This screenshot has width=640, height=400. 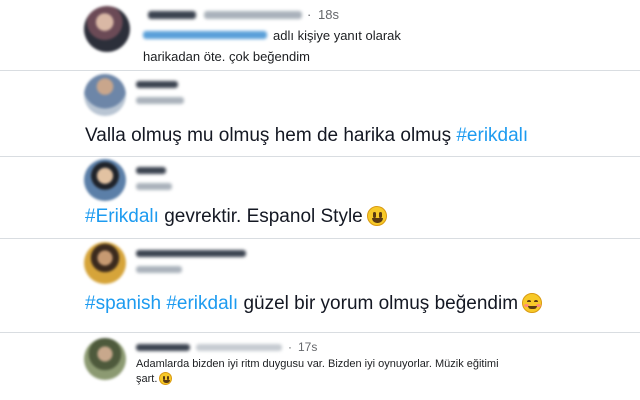 What do you see at coordinates (226, 56) in the screenshot?
I see `tweet-text: harikadan öte. çok beğendim` at bounding box center [226, 56].